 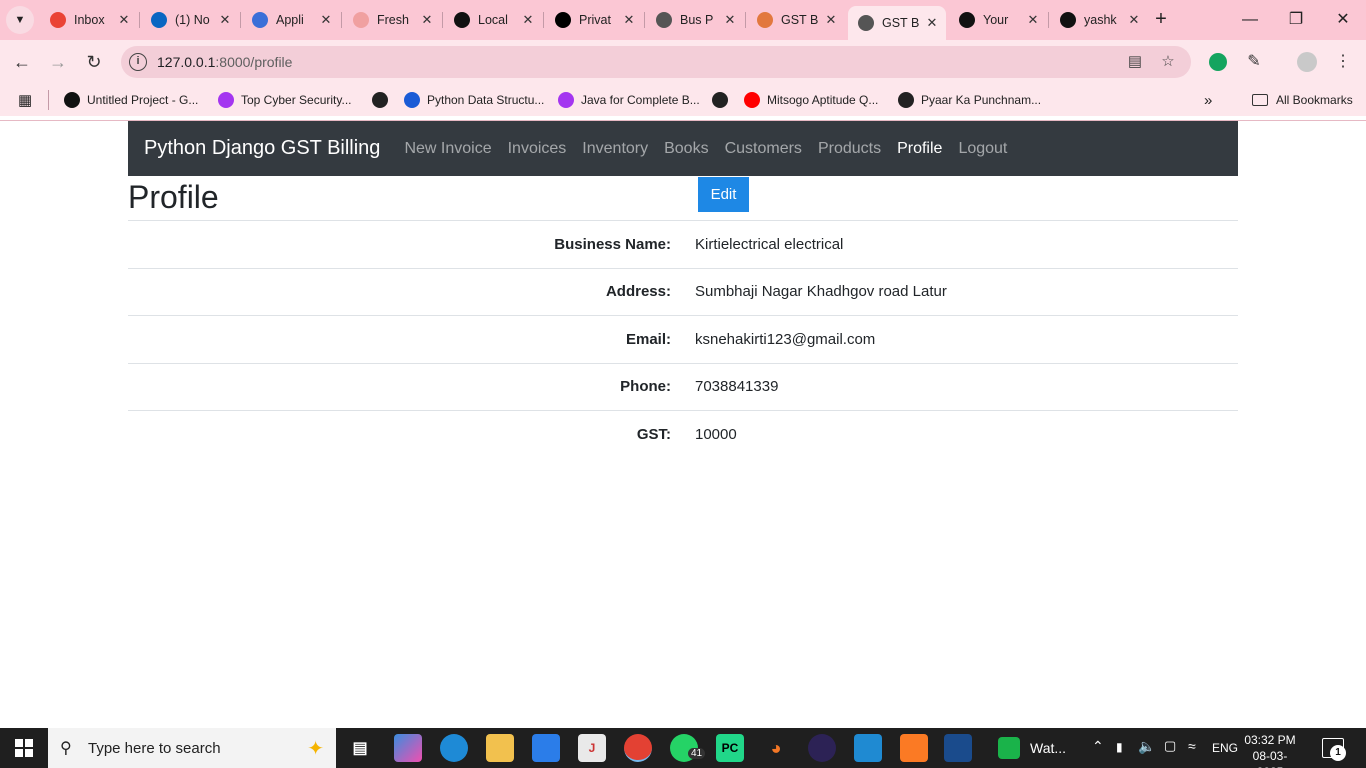 I want to click on back-button: ←, so click(x=22, y=62).